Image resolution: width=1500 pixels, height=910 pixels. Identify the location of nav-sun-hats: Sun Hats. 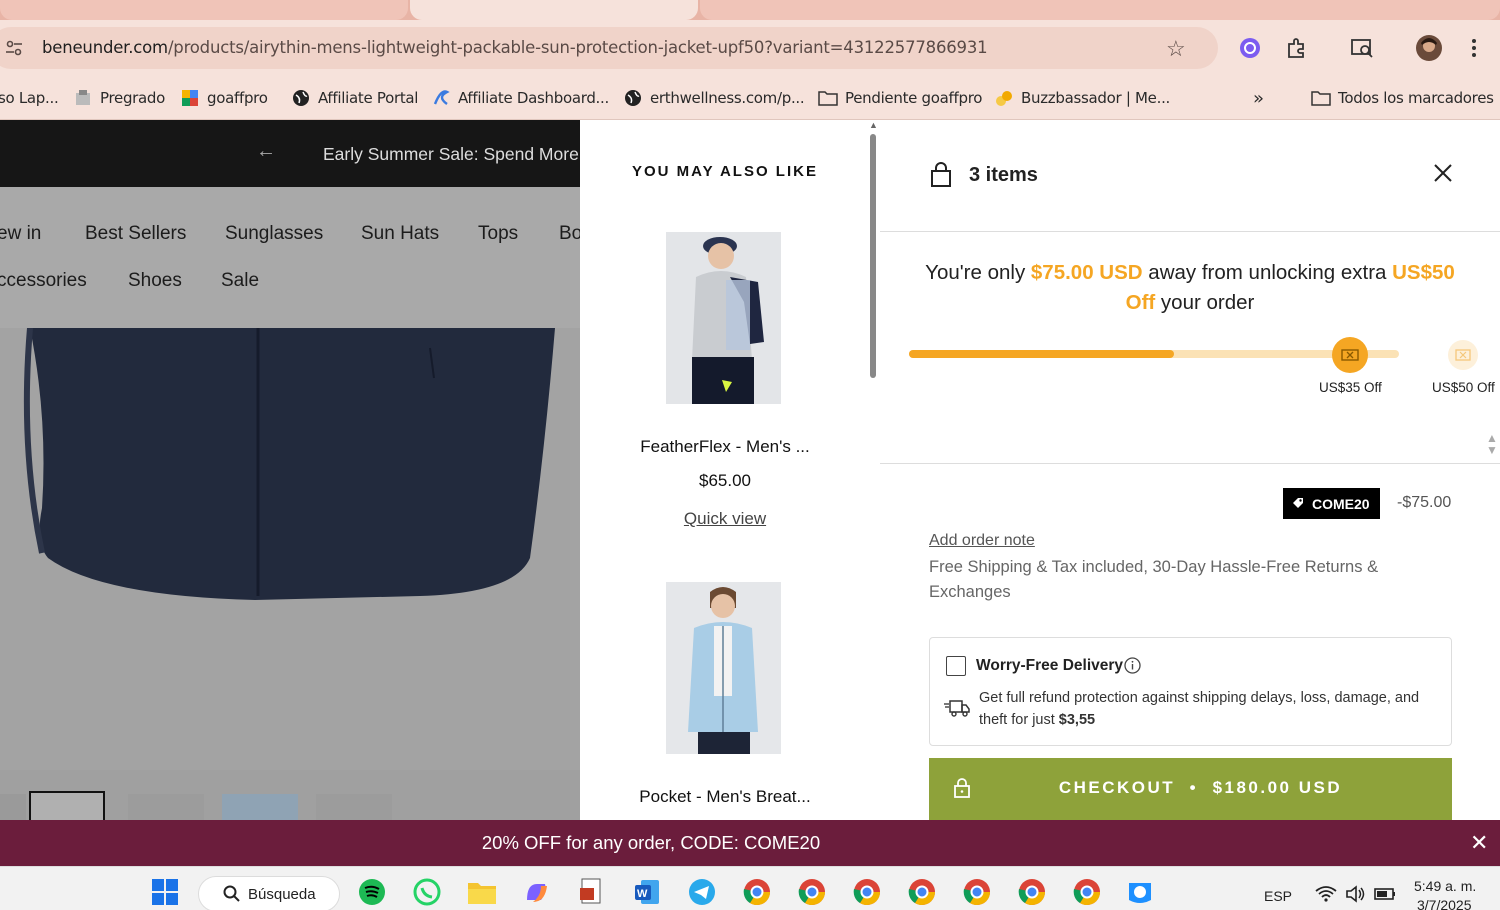
(400, 234).